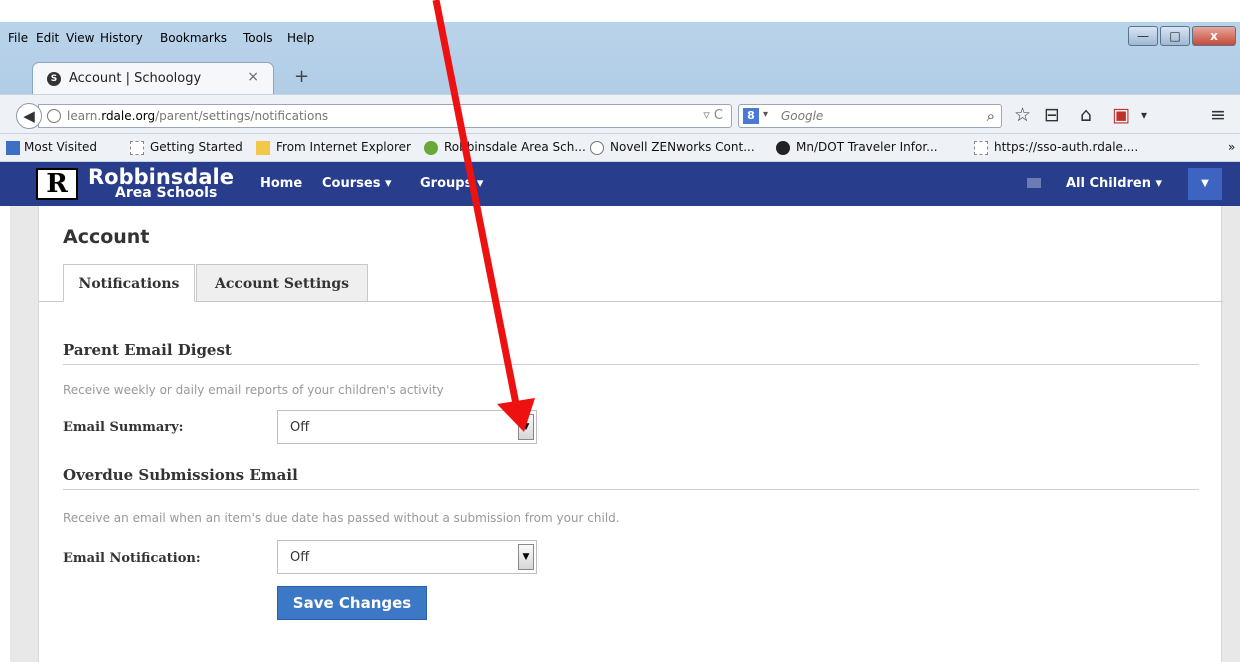 Image resolution: width=1240 pixels, height=662 pixels. What do you see at coordinates (13, 148) in the screenshot?
I see `bookmark-menu-icon` at bounding box center [13, 148].